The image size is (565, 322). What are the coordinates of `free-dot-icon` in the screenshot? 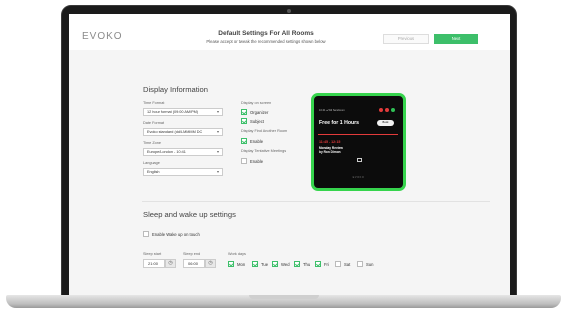 It's located at (393, 110).